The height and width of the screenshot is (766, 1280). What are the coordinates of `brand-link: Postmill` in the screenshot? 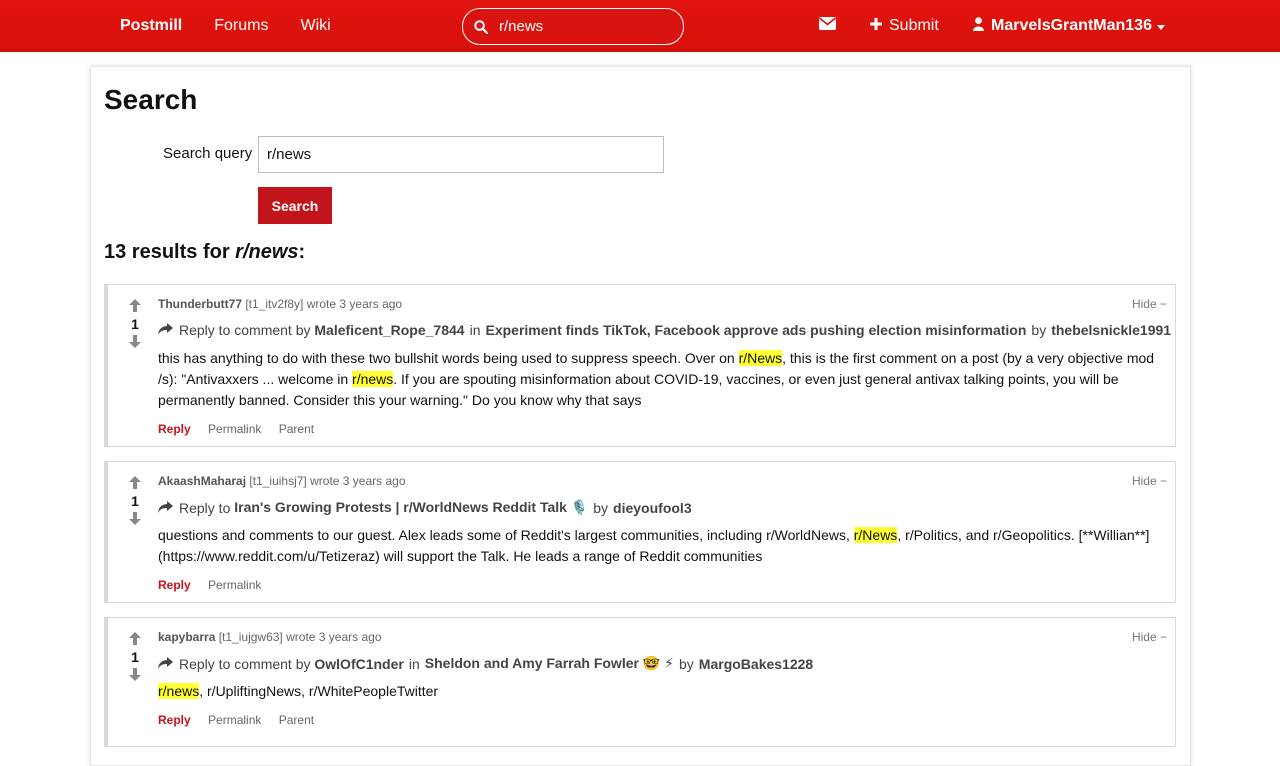 It's located at (151, 26).